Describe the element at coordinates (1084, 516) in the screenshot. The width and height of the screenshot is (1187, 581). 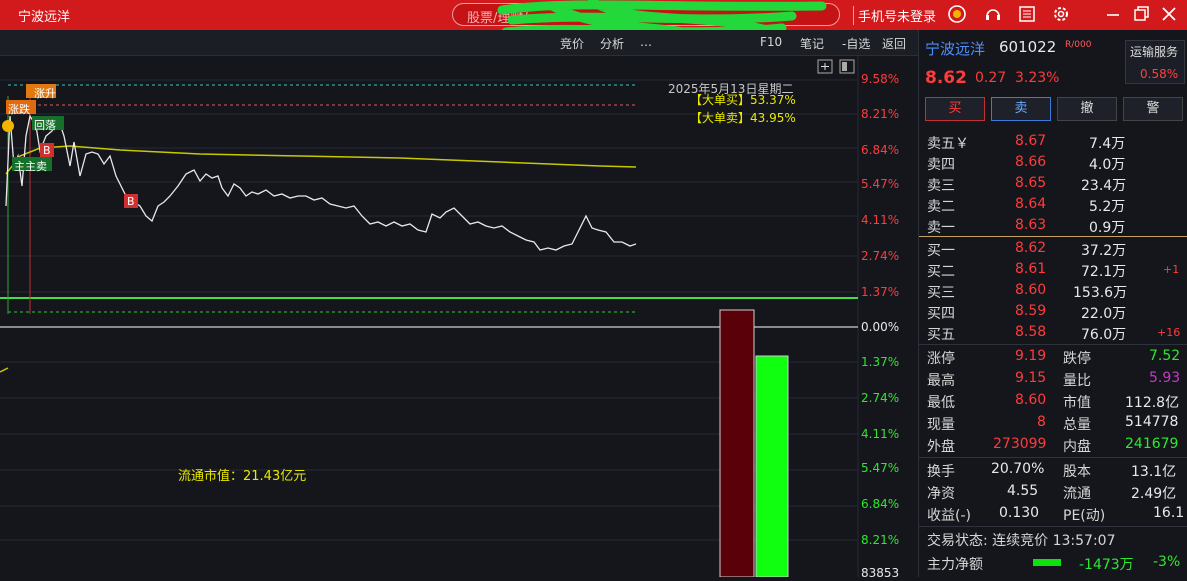
I see `stat-label: PE(动)` at that location.